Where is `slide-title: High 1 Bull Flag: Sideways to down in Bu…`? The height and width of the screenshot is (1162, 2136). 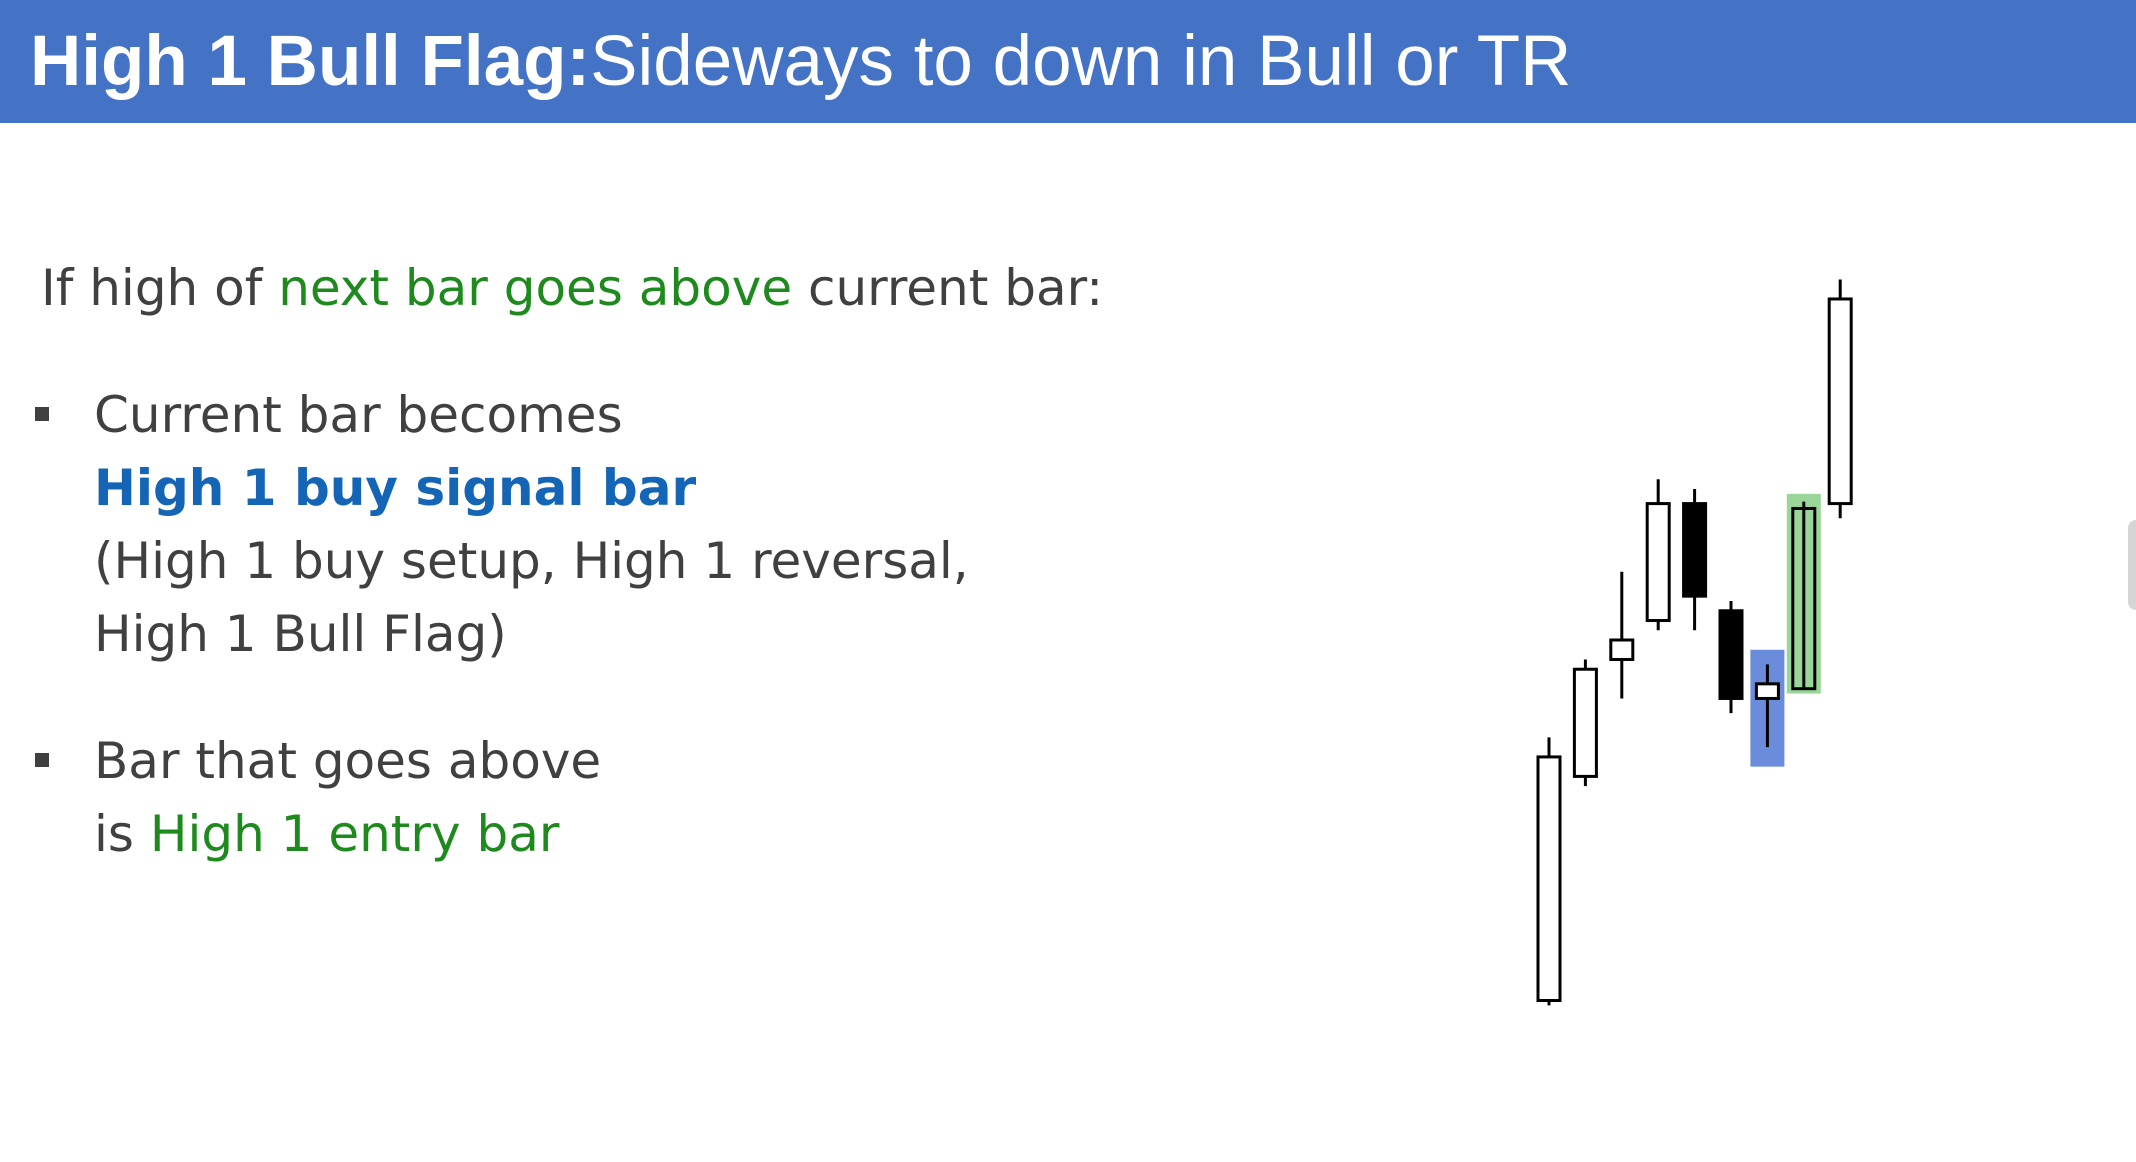 slide-title: High 1 Bull Flag: Sideways to down in Bu… is located at coordinates (1068, 61).